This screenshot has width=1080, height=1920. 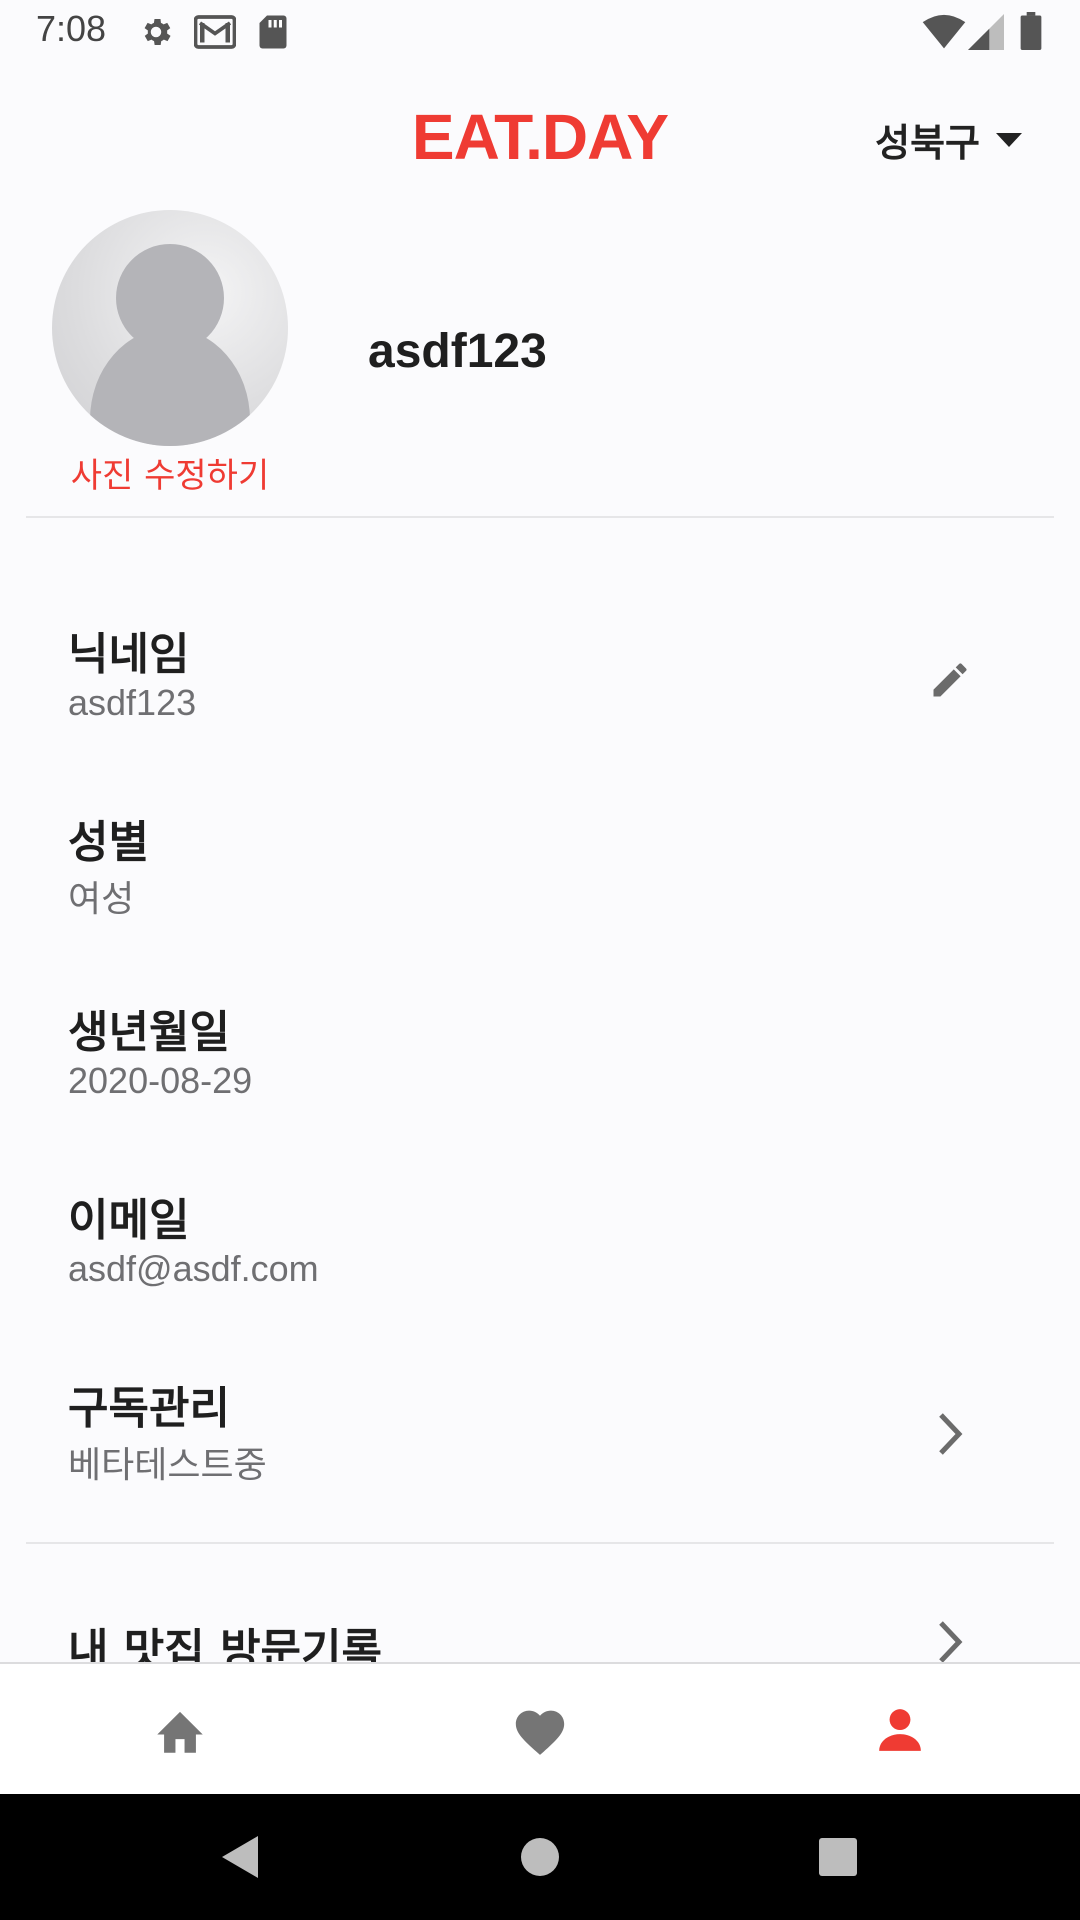 I want to click on field-nickname: 닉네임 asdf123, so click(x=540, y=693).